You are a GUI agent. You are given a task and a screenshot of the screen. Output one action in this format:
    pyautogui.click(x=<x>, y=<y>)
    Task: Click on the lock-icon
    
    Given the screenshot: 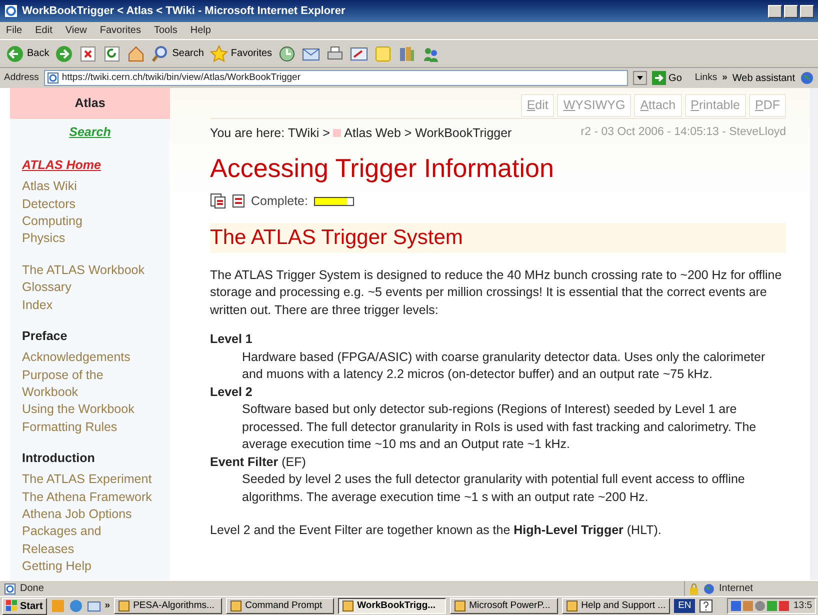 What is the action you would take?
    pyautogui.click(x=694, y=588)
    